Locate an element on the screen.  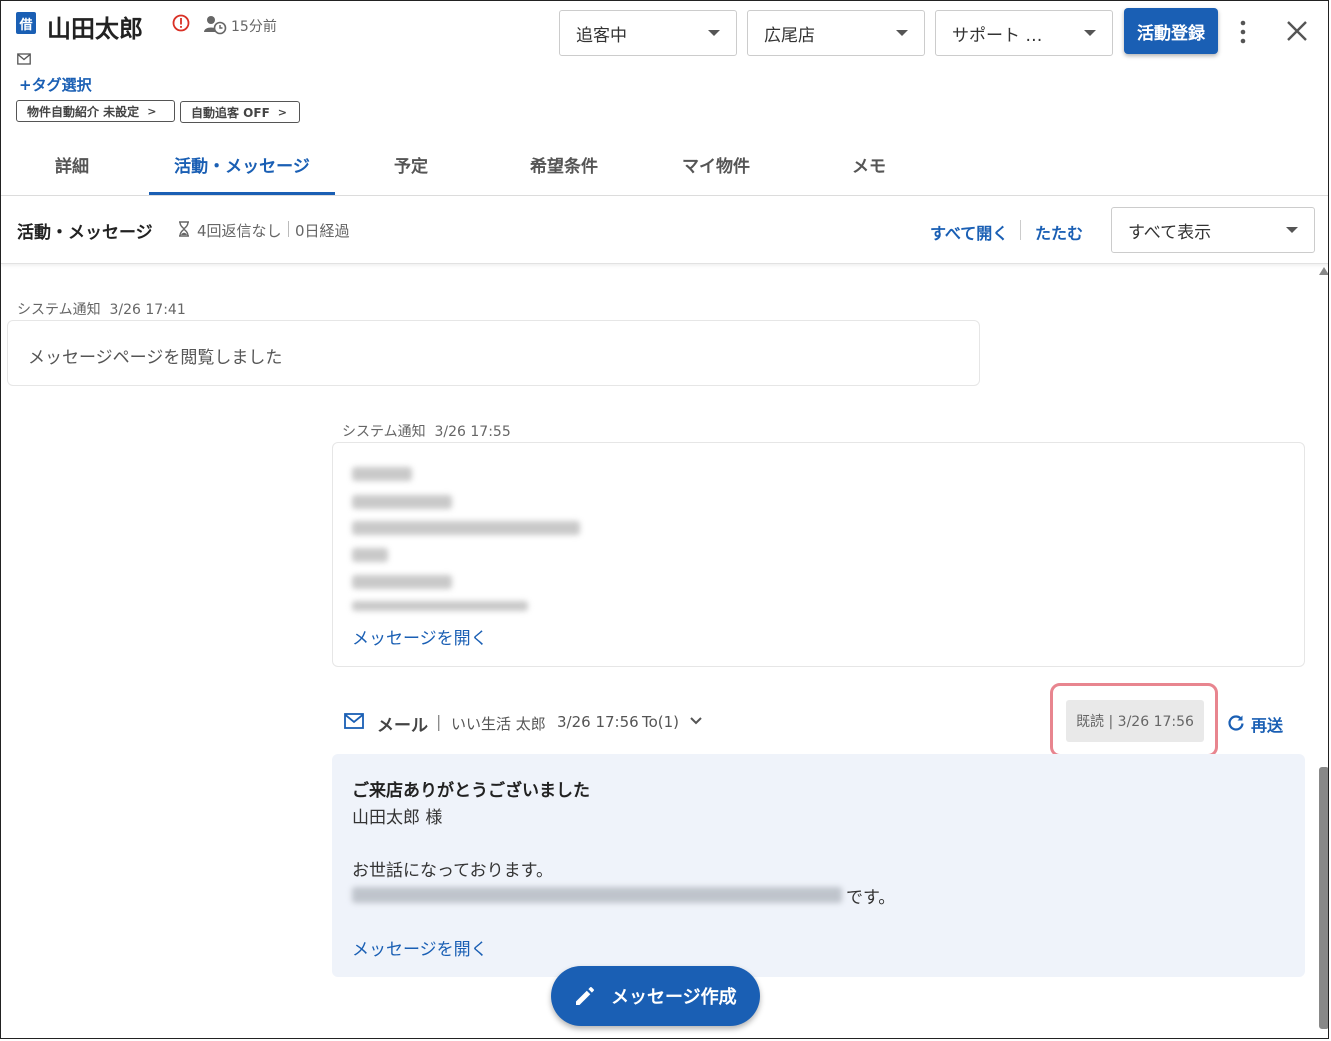
scrollbar-thumb is located at coordinates (1323, 898).